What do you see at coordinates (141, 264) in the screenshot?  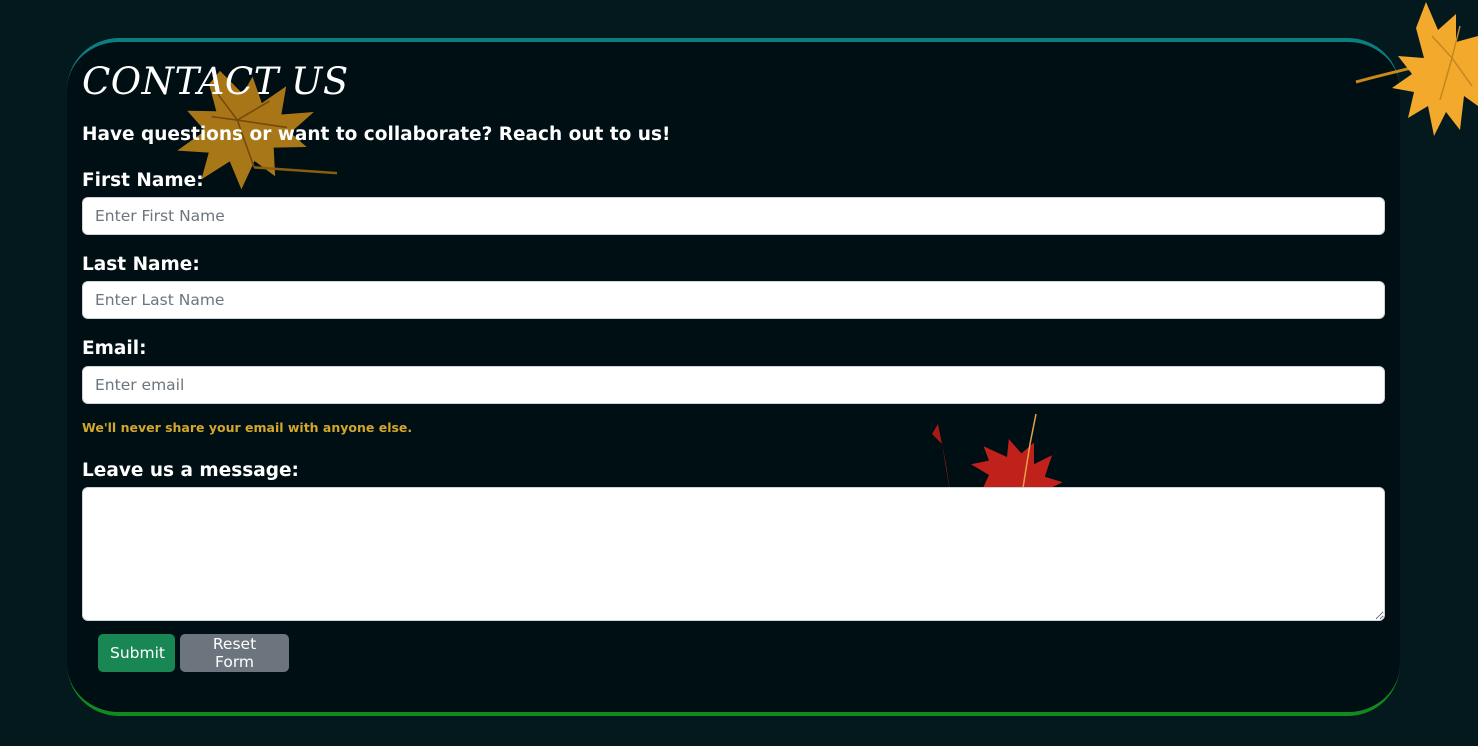 I see `last-name-label: Last Name:` at bounding box center [141, 264].